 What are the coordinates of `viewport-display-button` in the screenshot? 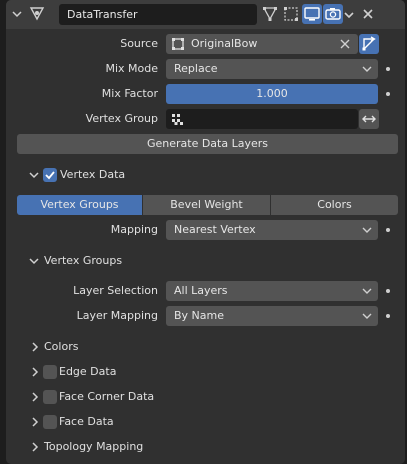 It's located at (312, 14).